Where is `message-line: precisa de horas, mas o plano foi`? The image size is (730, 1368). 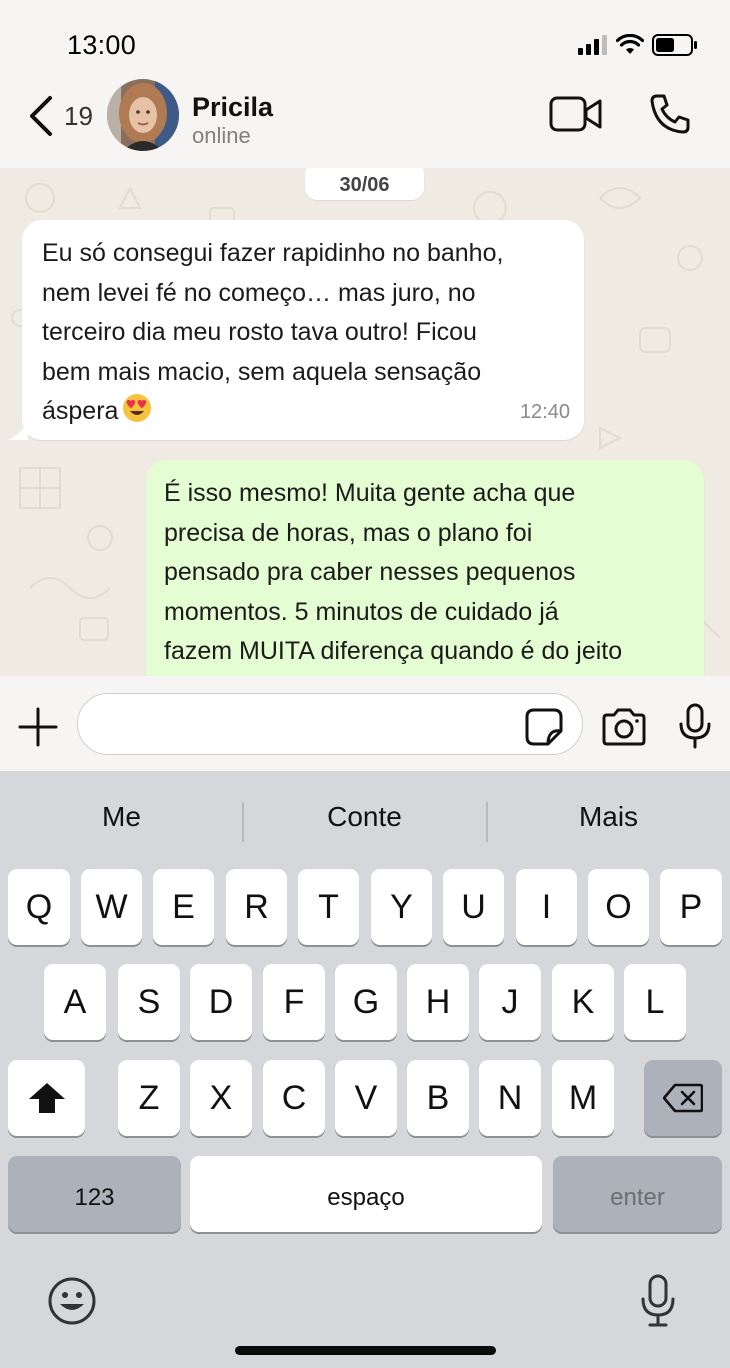
message-line: precisa de horas, mas o plano foi is located at coordinates (348, 532).